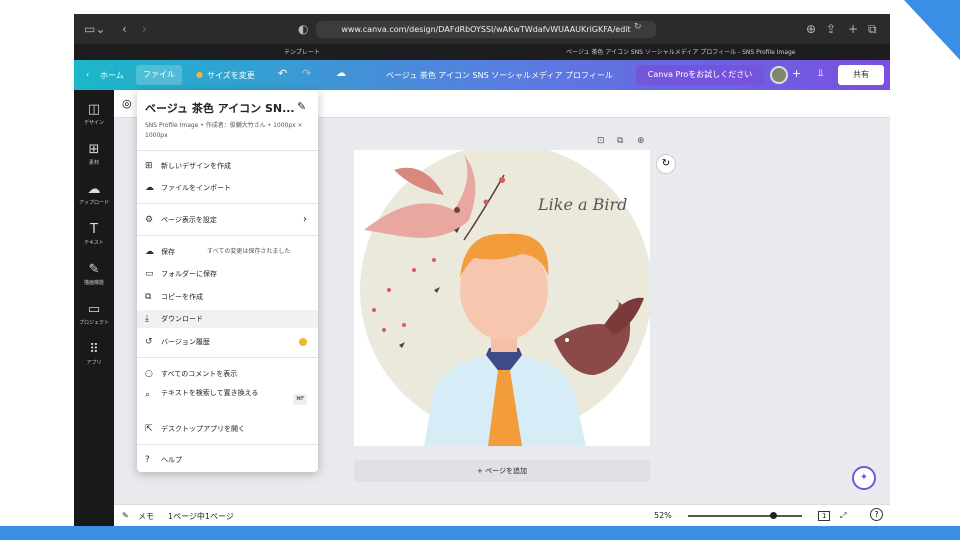 This screenshot has width=960, height=540. Describe the element at coordinates (230, 166) in the screenshot. I see `menu-item-new-design: ⊞ 新しいデザインを作成` at that location.